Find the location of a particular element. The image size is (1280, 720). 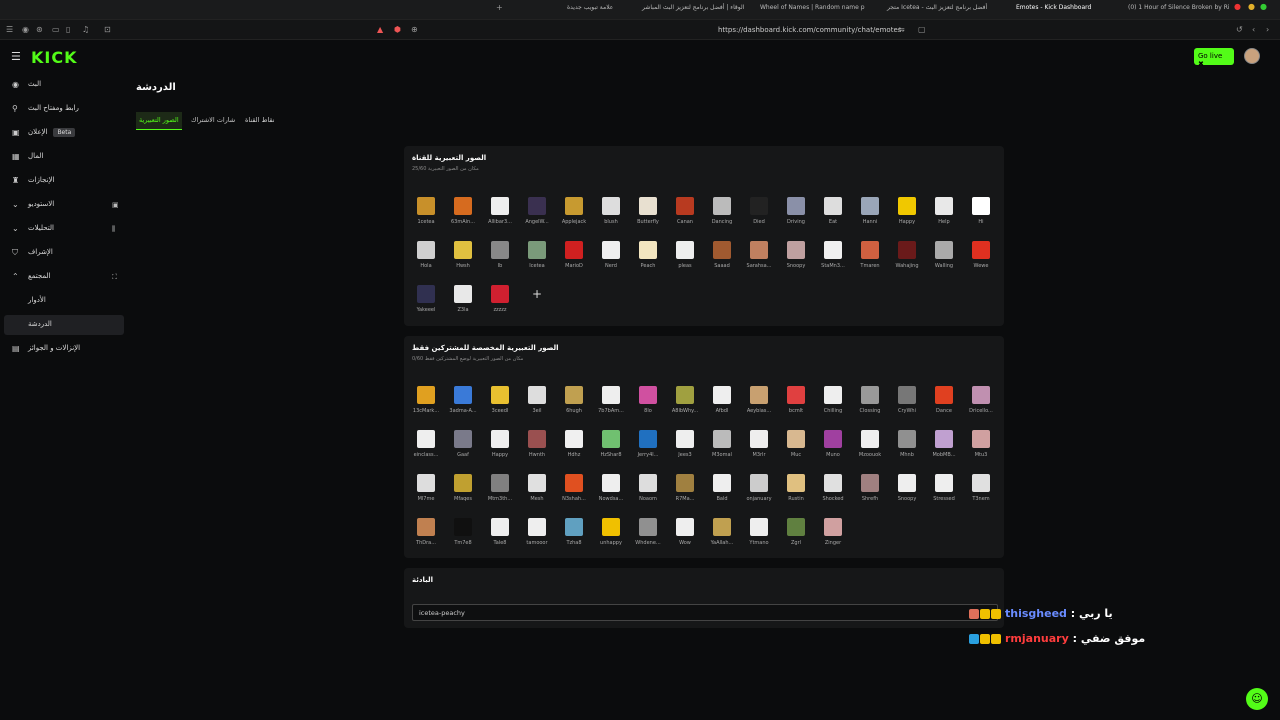

emote-item: 6hugh is located at coordinates (574, 406).